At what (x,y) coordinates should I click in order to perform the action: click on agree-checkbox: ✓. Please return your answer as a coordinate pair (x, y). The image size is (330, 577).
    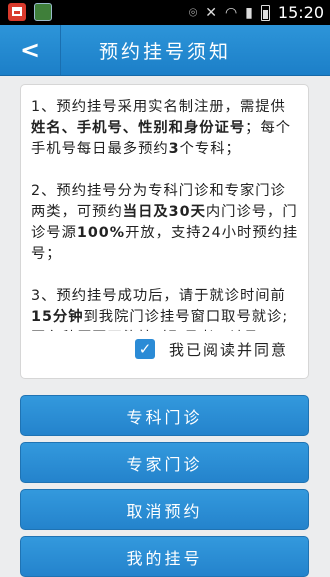
    Looking at the image, I should click on (145, 349).